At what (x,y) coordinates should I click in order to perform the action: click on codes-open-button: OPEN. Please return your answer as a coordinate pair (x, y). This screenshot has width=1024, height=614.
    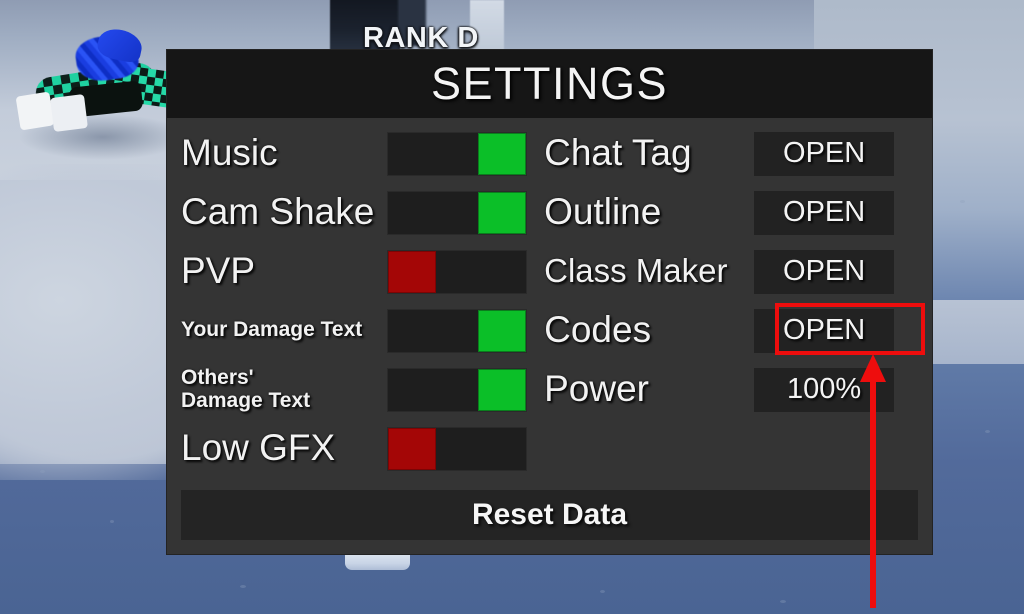
    Looking at the image, I should click on (824, 330).